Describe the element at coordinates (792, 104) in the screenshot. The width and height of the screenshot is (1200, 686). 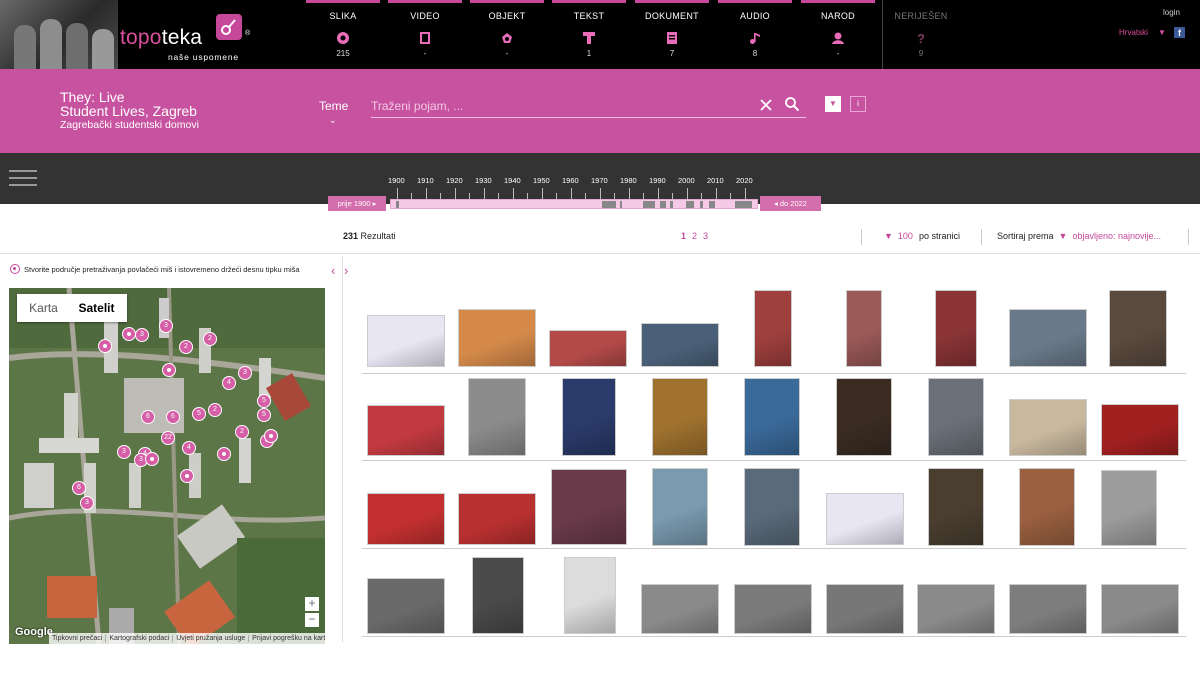
I see `search-icon` at that location.